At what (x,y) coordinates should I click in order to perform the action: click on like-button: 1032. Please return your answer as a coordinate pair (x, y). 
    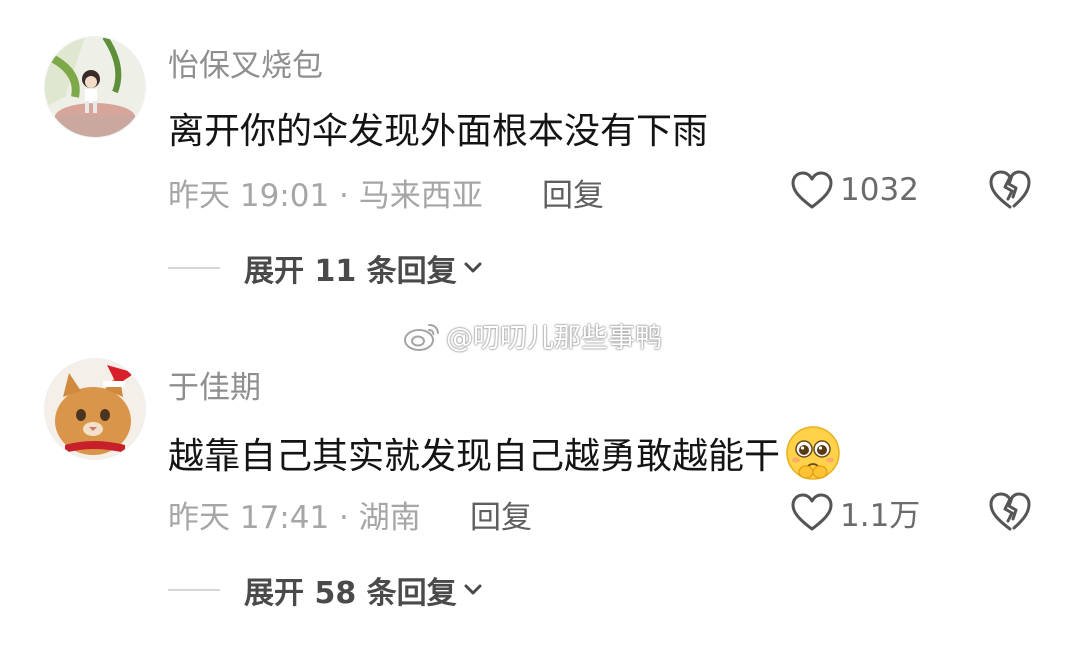
    Looking at the image, I should click on (854, 190).